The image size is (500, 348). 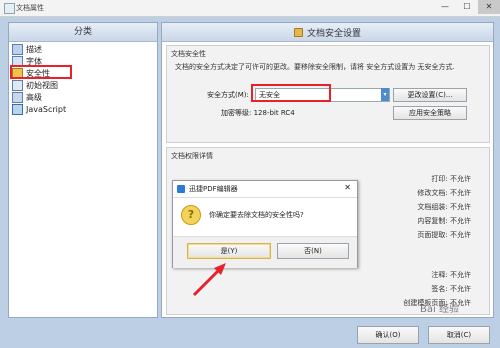 I want to click on view-icon, so click(x=17, y=85).